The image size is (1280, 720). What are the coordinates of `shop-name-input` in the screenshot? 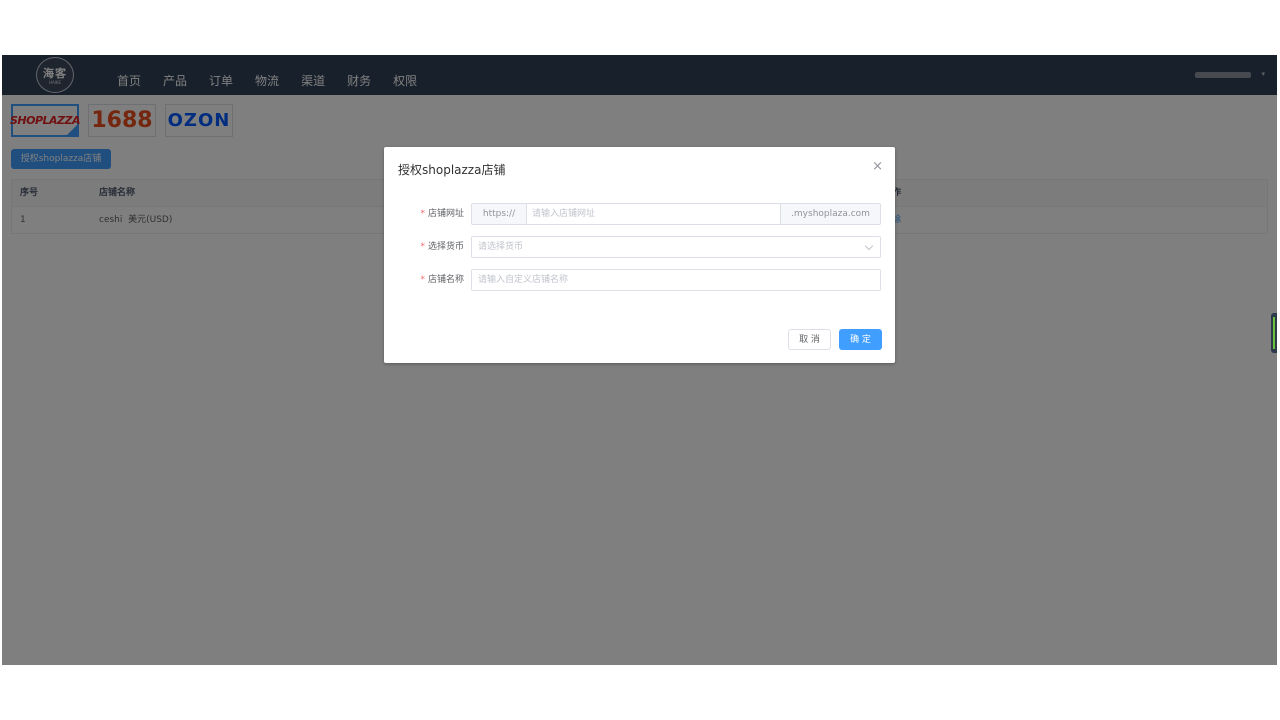 It's located at (676, 280).